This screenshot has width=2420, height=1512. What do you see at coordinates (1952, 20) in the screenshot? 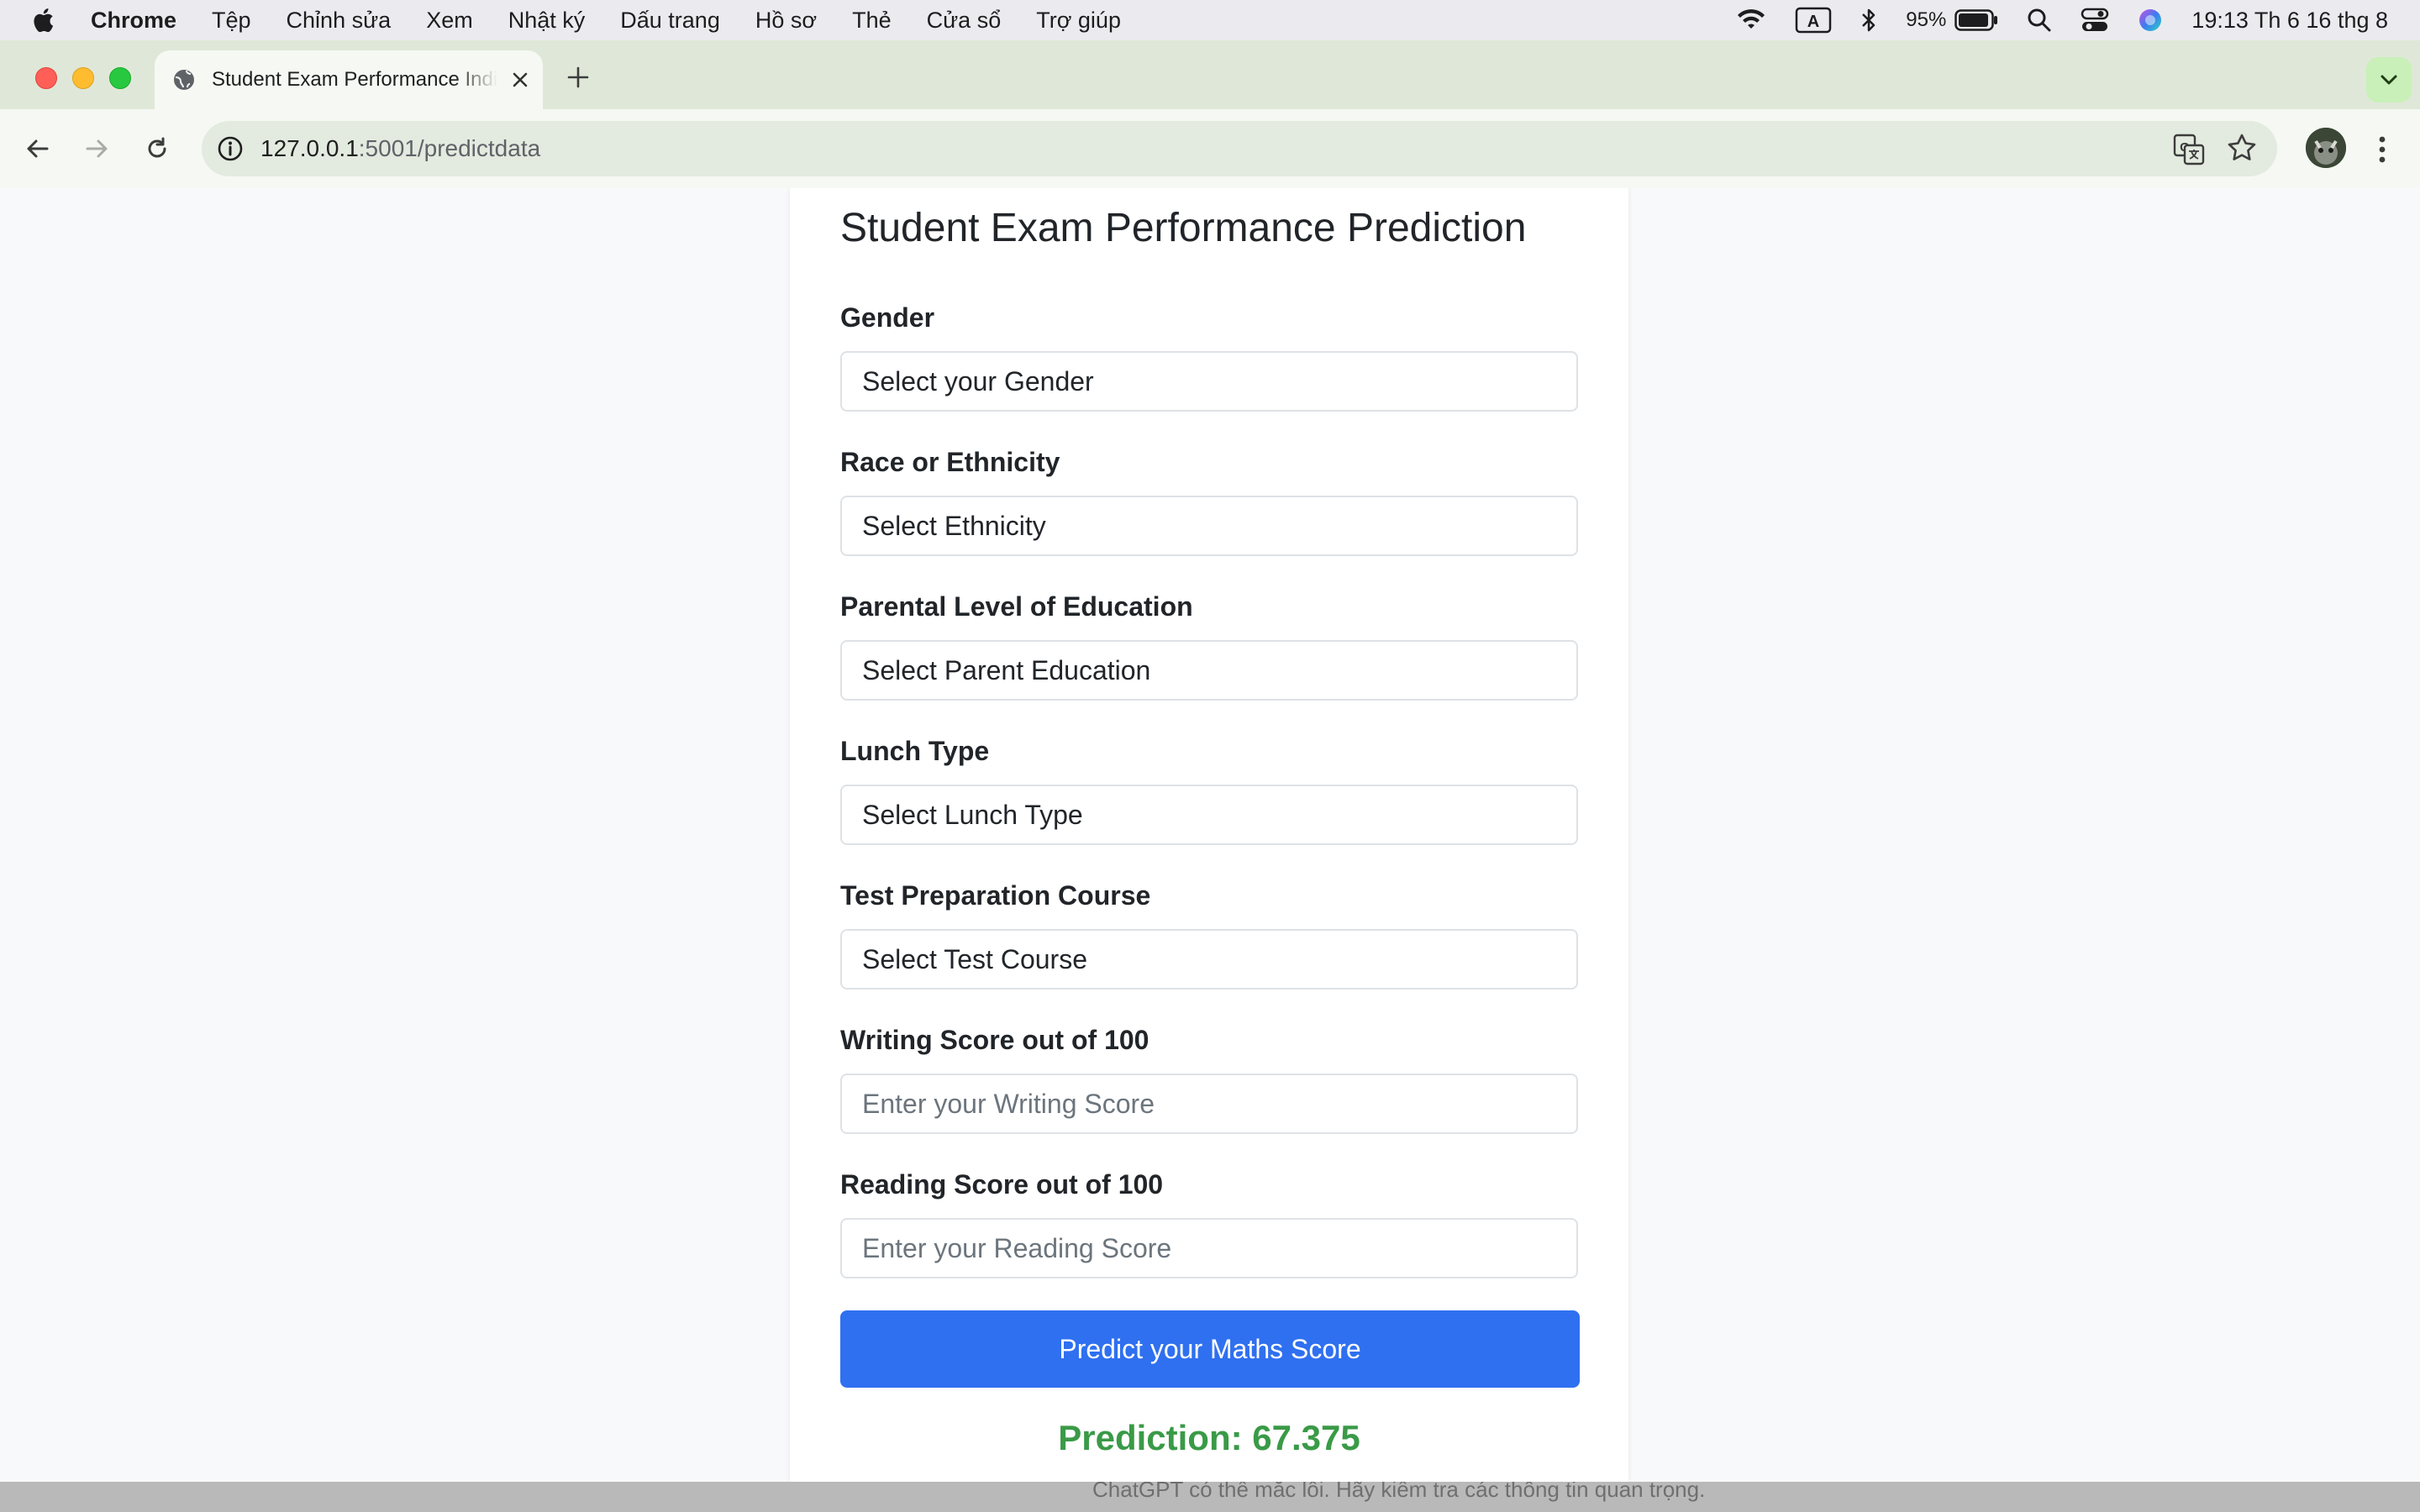
I see `battery-status: 95%` at bounding box center [1952, 20].